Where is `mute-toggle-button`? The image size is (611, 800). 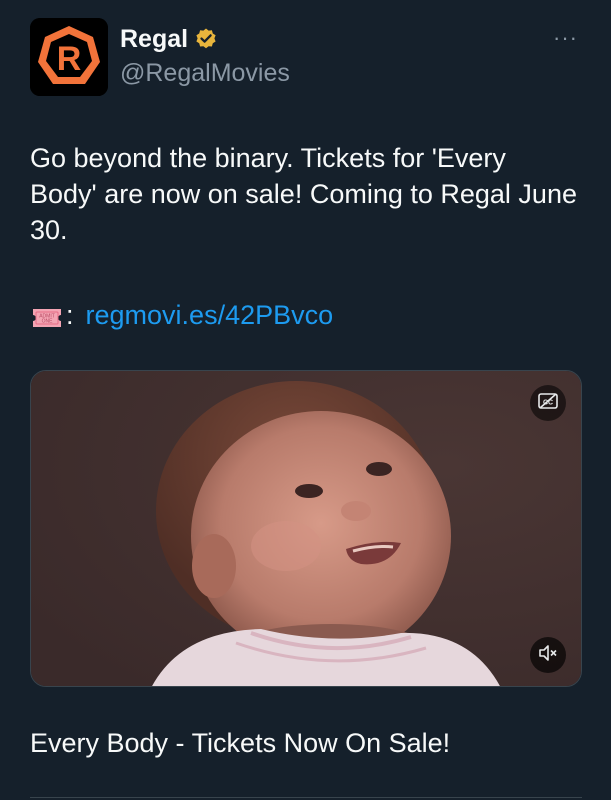
mute-toggle-button is located at coordinates (548, 655).